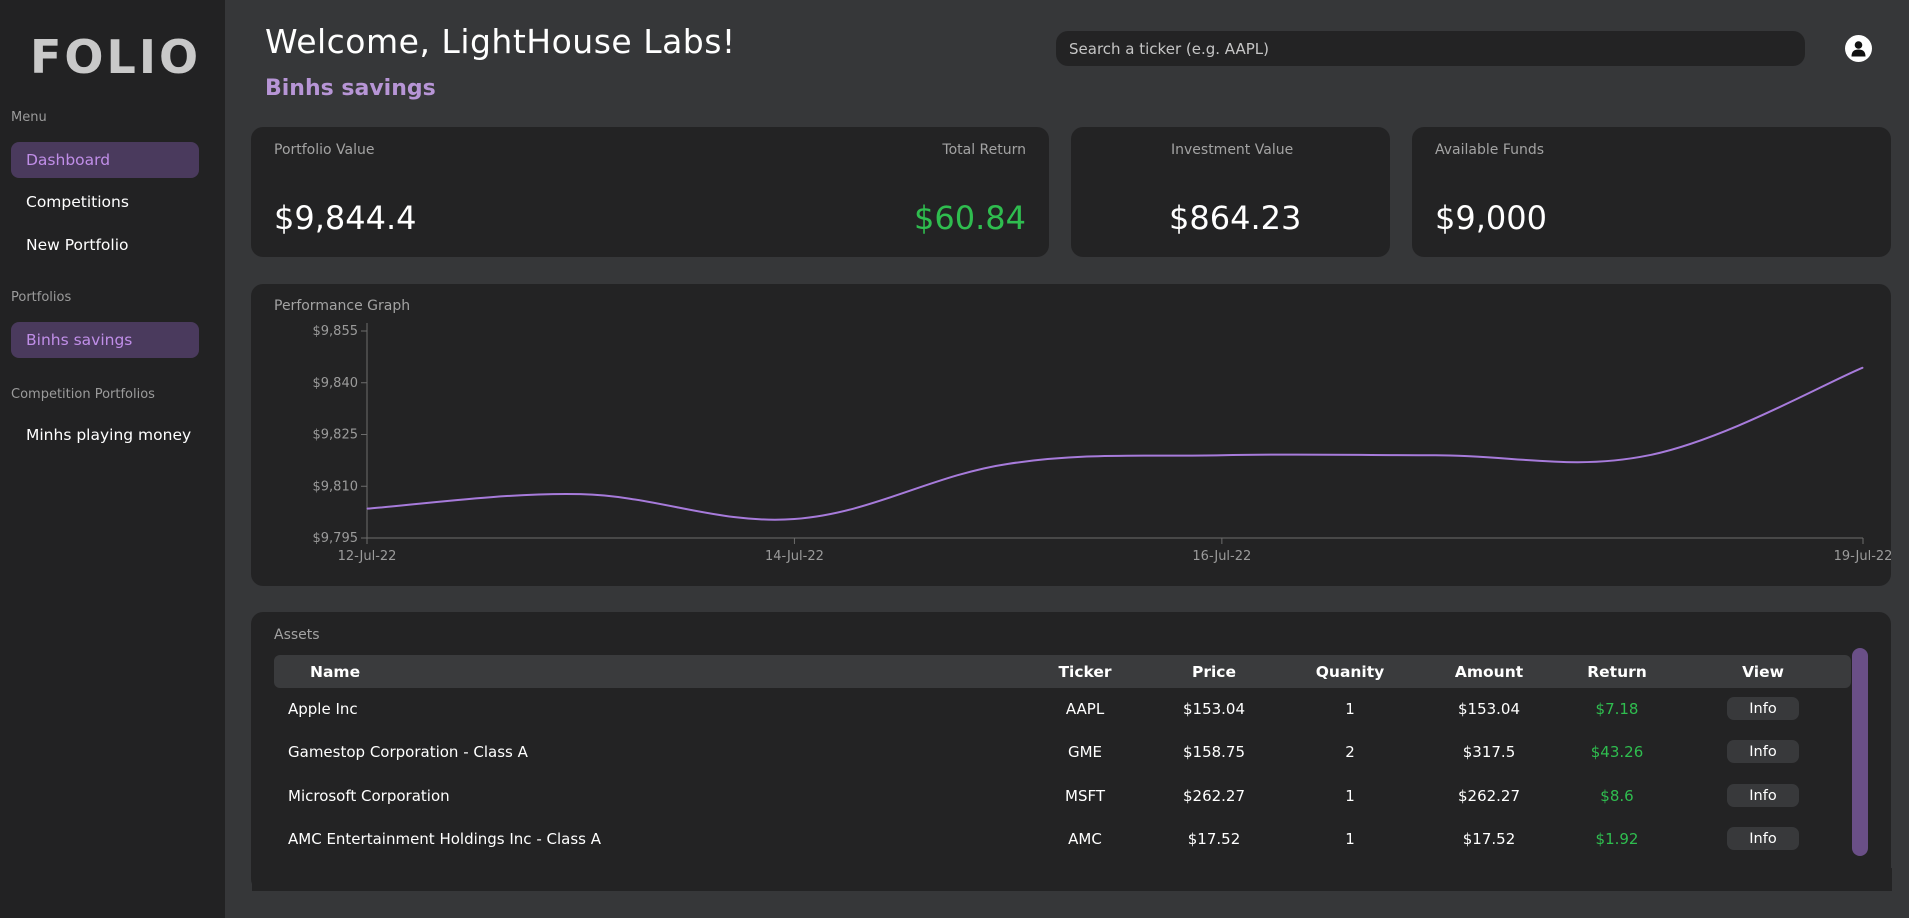  Describe the element at coordinates (336, 486) in the screenshot. I see `y-tick-label: $9,810` at that location.